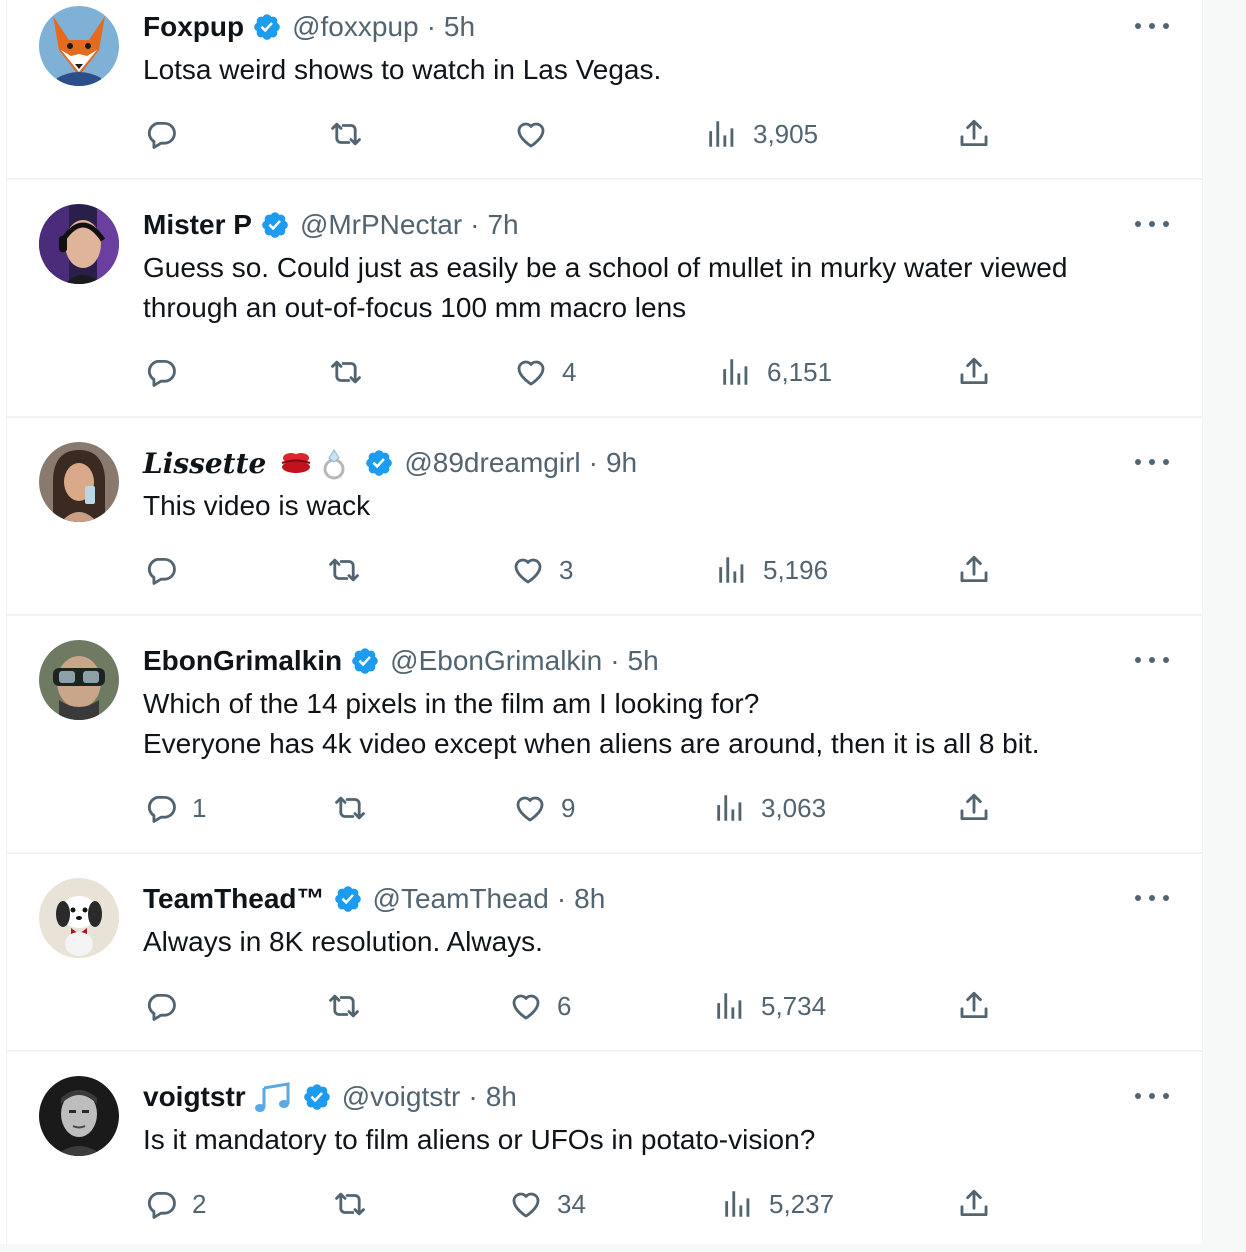 This screenshot has width=1246, height=1252. What do you see at coordinates (401, 1097) in the screenshot?
I see `user-handle: @voigtstr` at bounding box center [401, 1097].